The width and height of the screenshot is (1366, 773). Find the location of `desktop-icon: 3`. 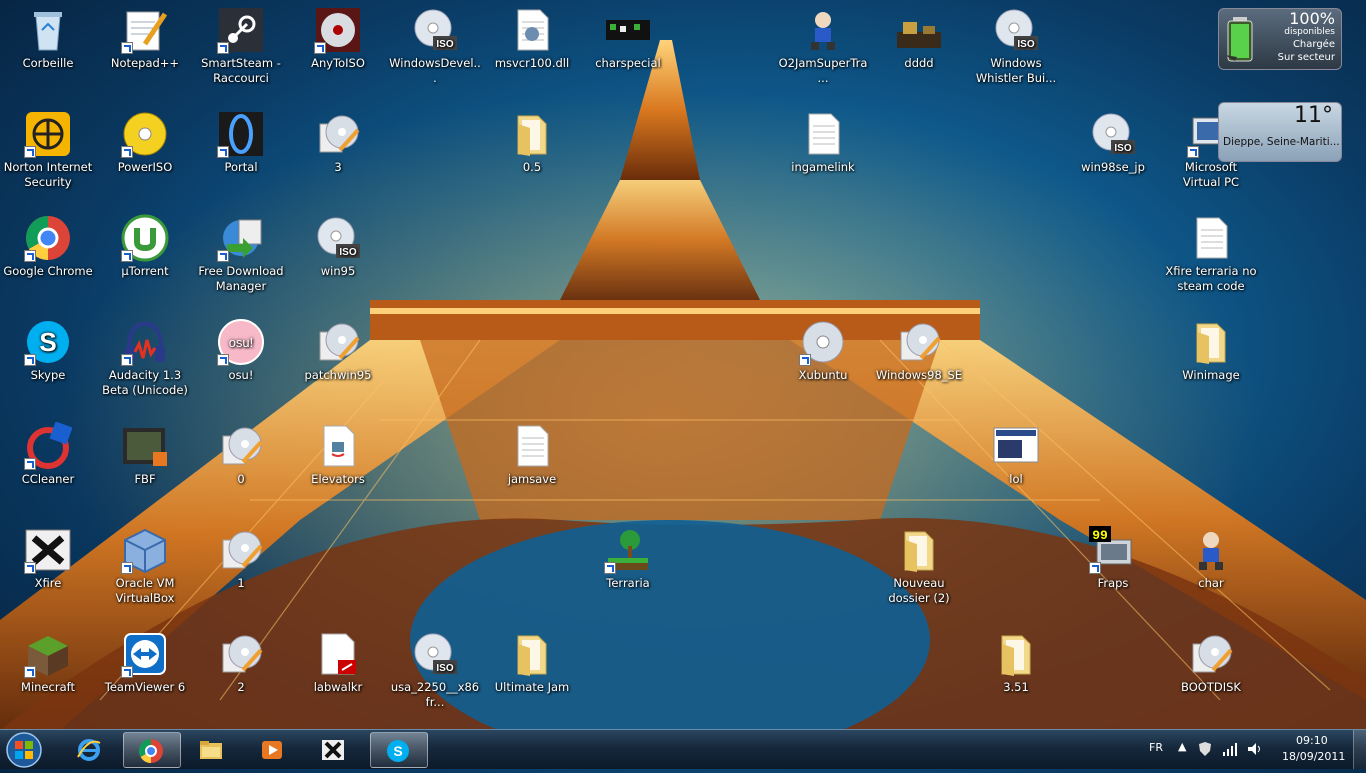

desktop-icon: 3 is located at coordinates (338, 142).